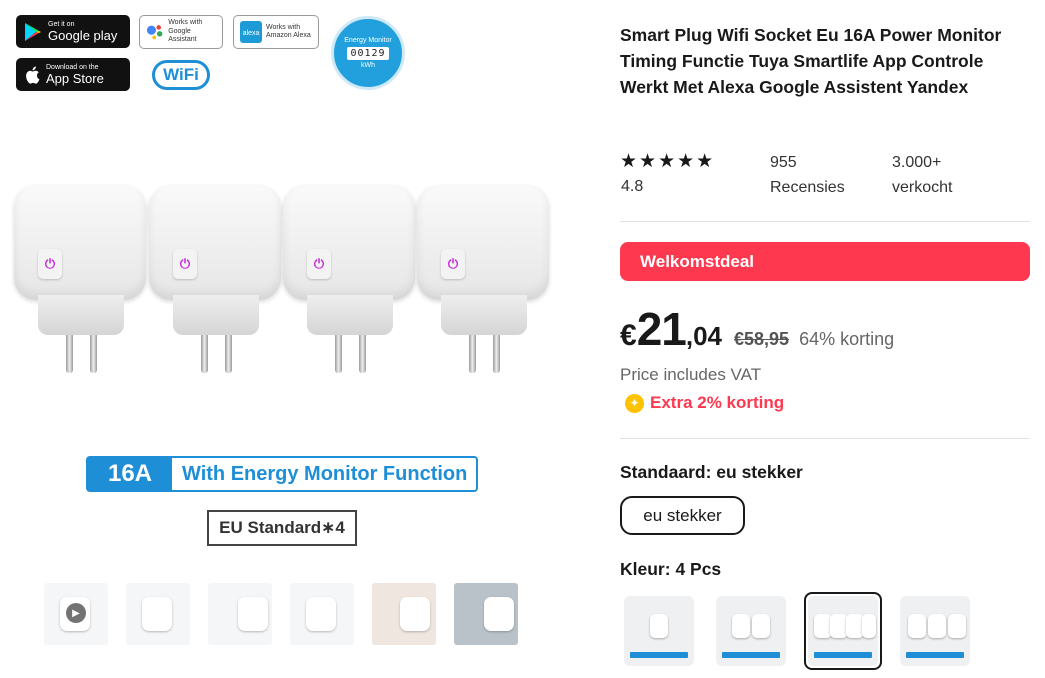  Describe the element at coordinates (75, 78) in the screenshot. I see `app-store-big-text: App Store` at that location.